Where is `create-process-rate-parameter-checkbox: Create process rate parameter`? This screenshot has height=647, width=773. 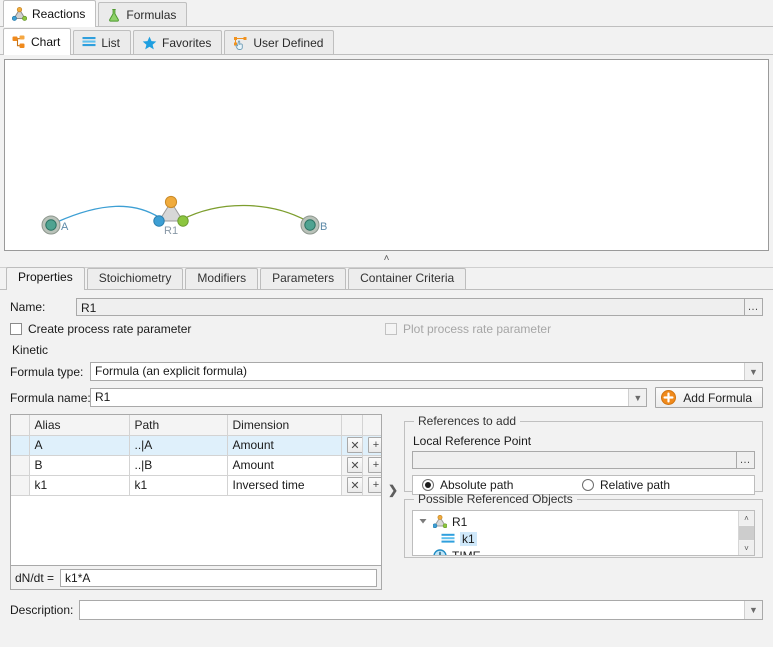
create-process-rate-parameter-checkbox: Create process rate parameter is located at coordinates (197, 329).